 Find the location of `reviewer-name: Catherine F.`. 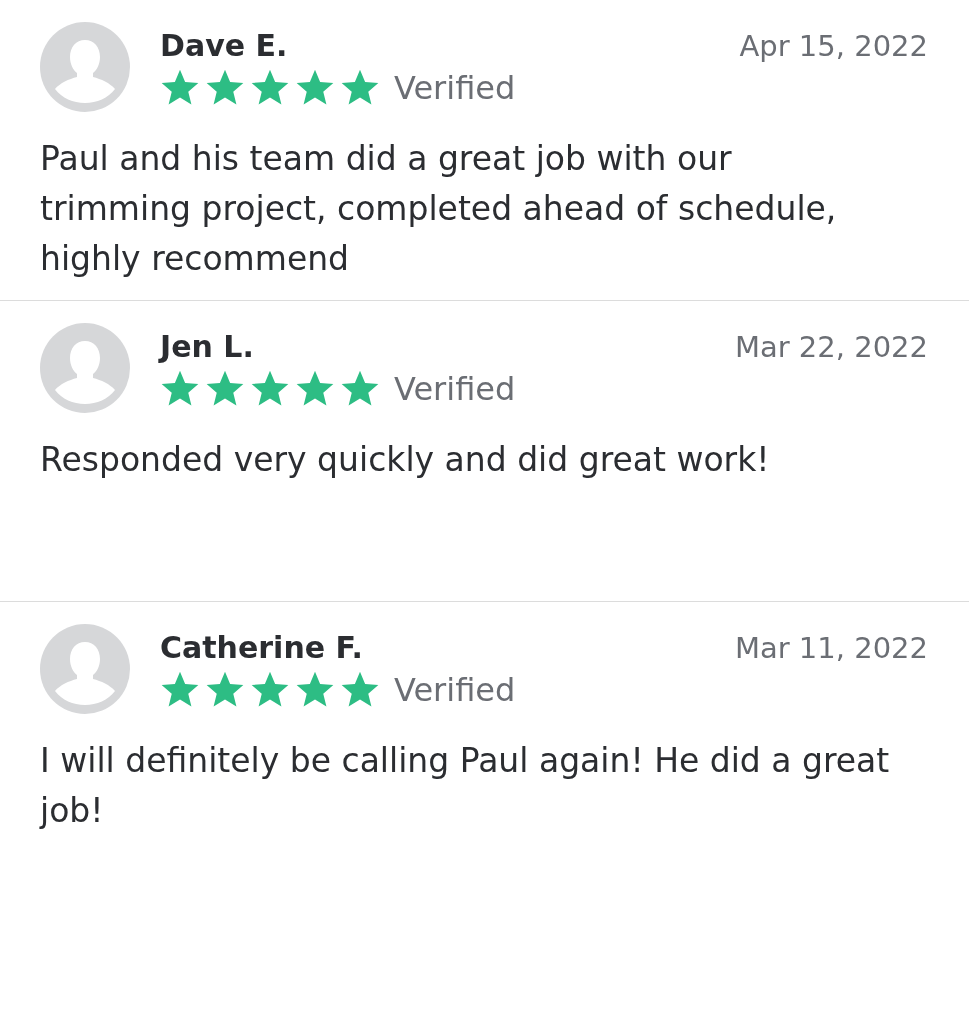

reviewer-name: Catherine F. is located at coordinates (261, 647).